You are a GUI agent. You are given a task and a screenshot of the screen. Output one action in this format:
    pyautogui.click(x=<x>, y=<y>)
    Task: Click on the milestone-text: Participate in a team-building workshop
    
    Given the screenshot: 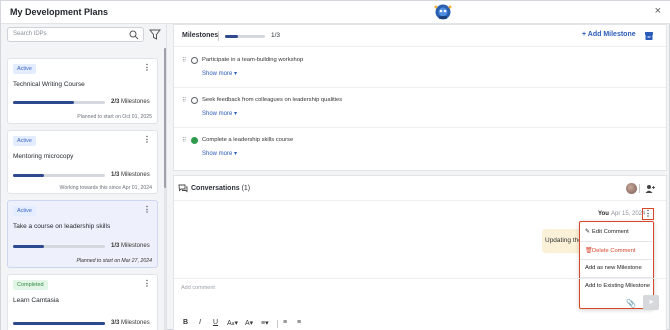 What is the action you would take?
    pyautogui.click(x=253, y=60)
    